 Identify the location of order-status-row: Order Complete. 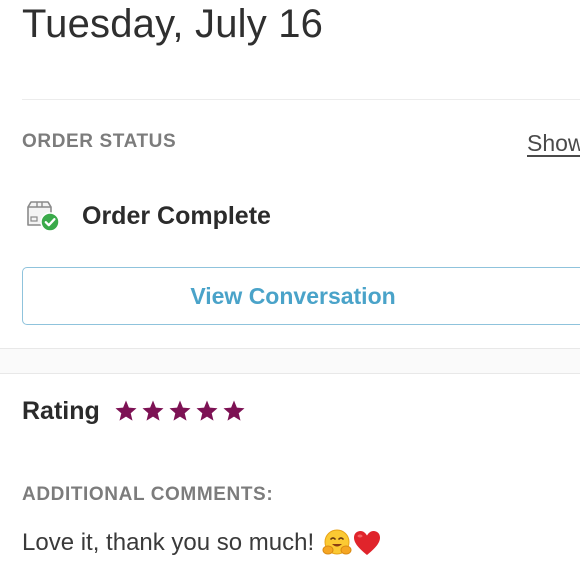
(146, 216).